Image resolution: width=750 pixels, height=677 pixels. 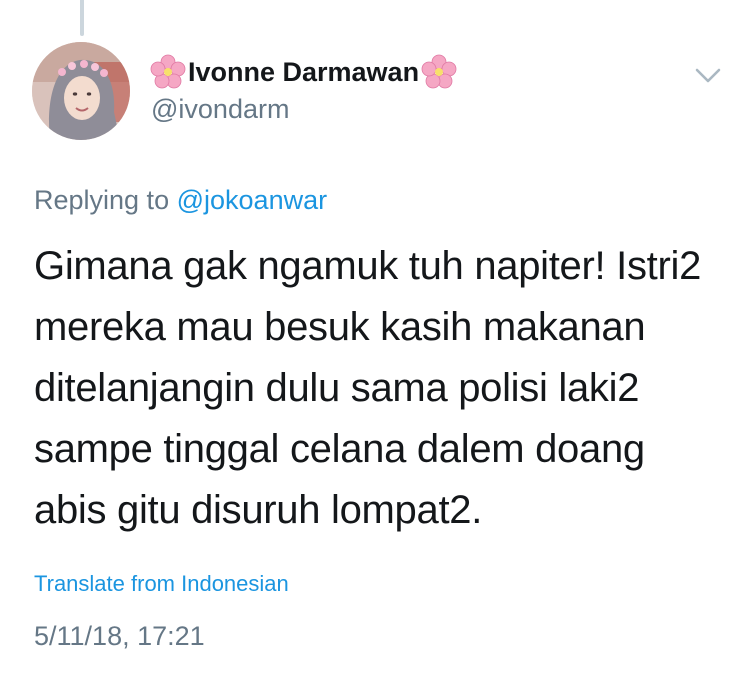 I want to click on tweet-text-line: ditelanjangin dulu sama polisi laki2, so click(x=337, y=388).